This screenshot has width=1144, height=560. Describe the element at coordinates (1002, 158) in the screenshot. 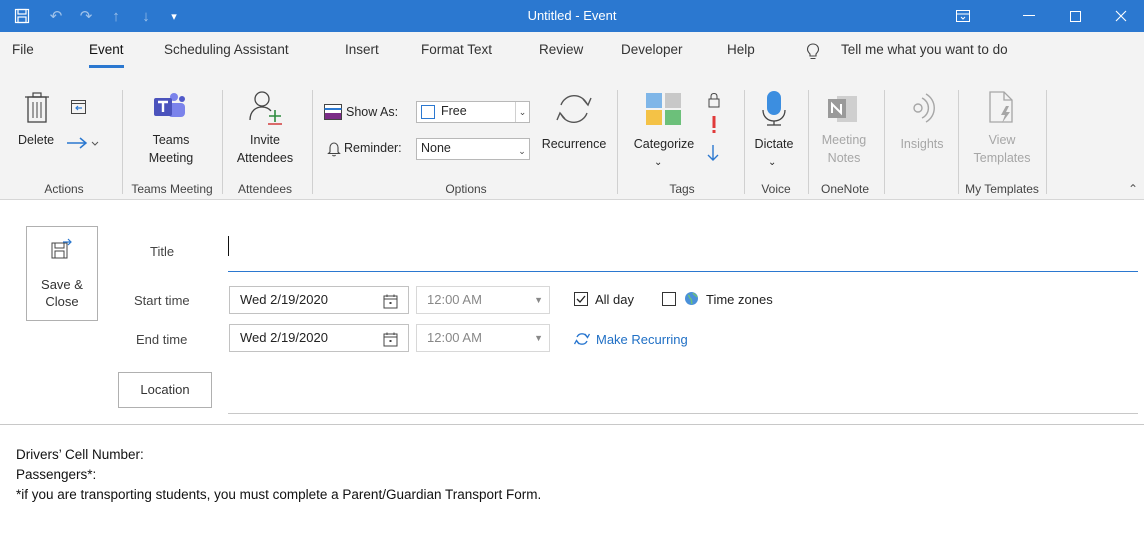

I see `view-templates-label-2: Templates` at that location.